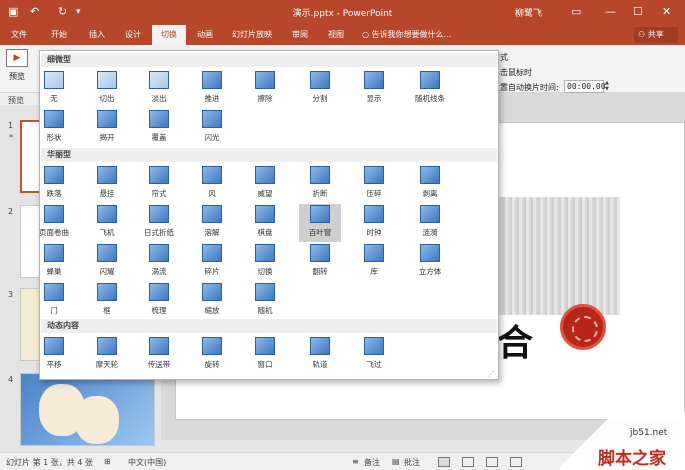 This screenshot has width=685, height=470. What do you see at coordinates (374, 223) in the screenshot?
I see `transition-option: 时钟` at bounding box center [374, 223].